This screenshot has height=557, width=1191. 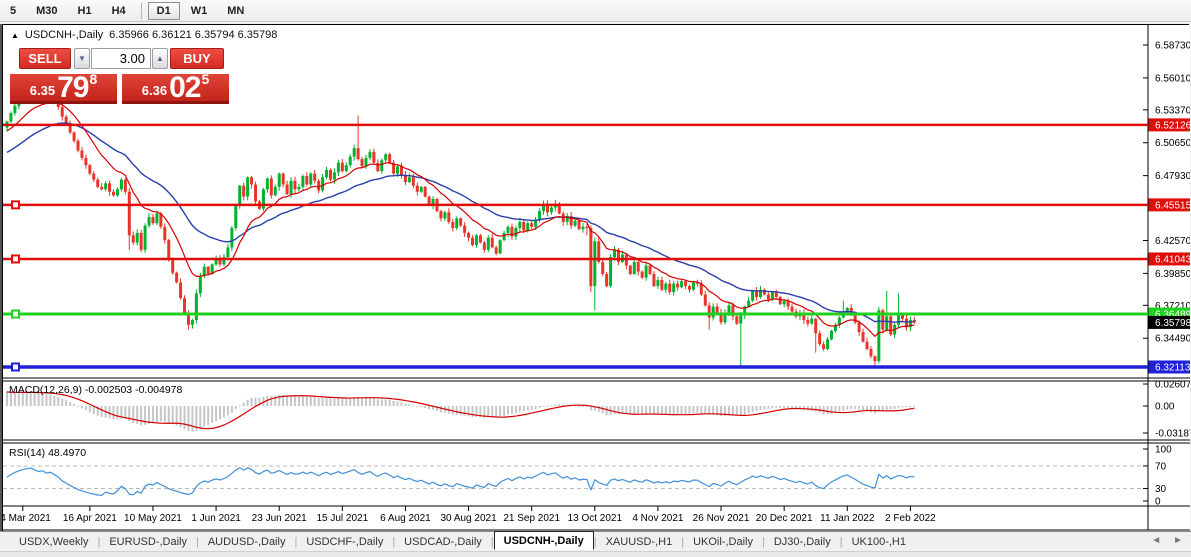 What do you see at coordinates (235, 11) in the screenshot?
I see `timeframe-button-mn: MN` at bounding box center [235, 11].